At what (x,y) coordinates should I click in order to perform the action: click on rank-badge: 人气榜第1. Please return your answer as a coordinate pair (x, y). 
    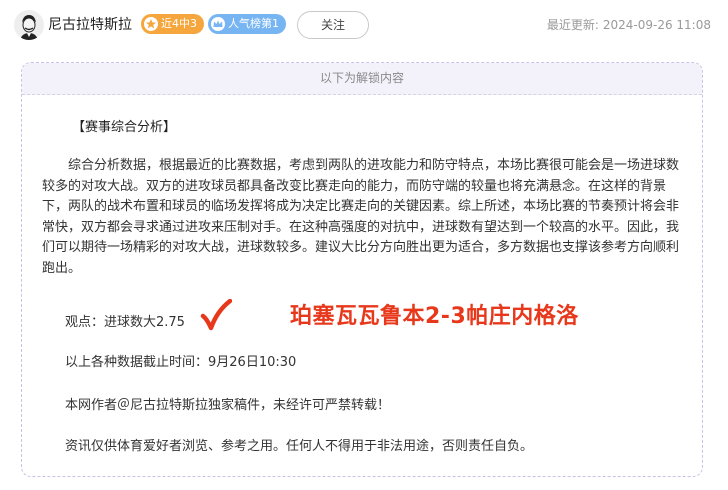
    Looking at the image, I should click on (247, 24).